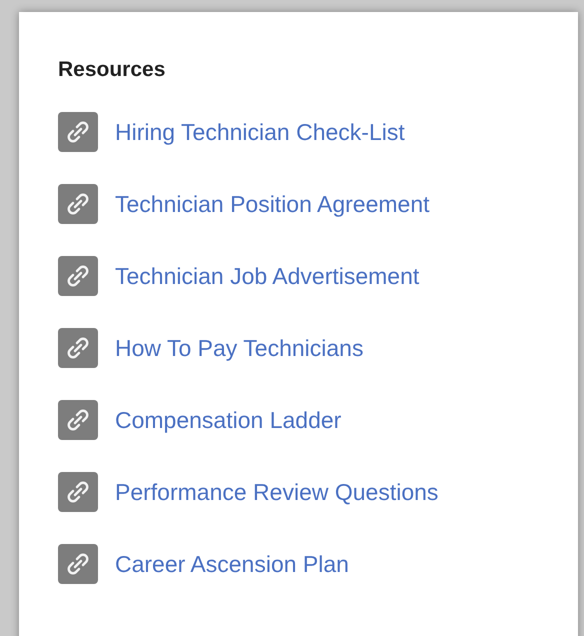 This screenshot has height=636, width=584. I want to click on section-title: Resources, so click(112, 70).